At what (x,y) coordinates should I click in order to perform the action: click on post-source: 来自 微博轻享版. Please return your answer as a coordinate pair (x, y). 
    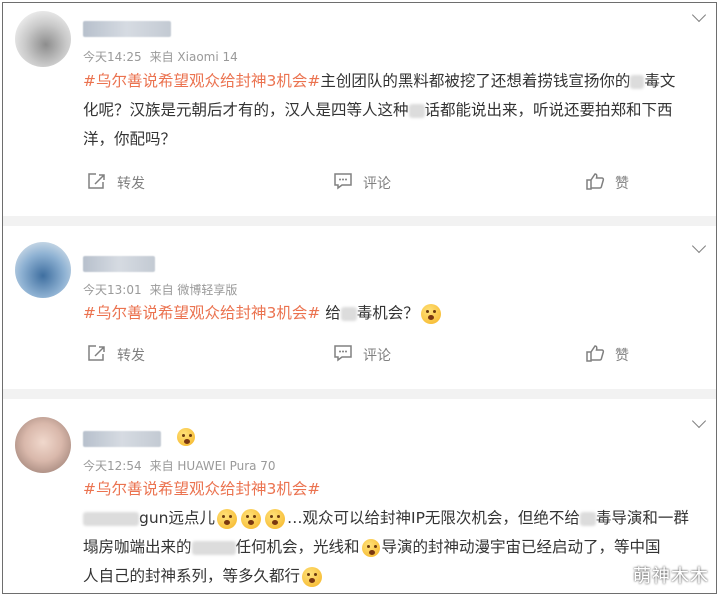
    Looking at the image, I should click on (193, 290).